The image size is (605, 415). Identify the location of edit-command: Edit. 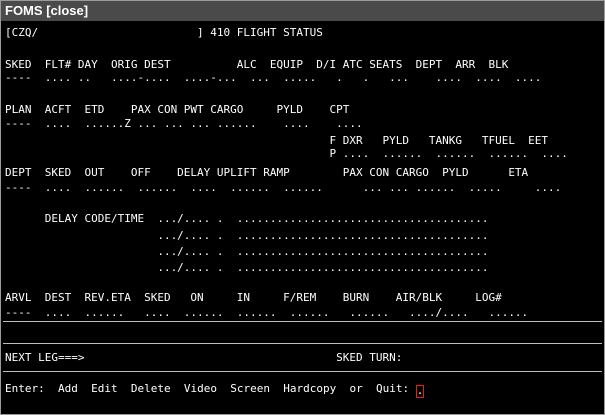
(104, 388).